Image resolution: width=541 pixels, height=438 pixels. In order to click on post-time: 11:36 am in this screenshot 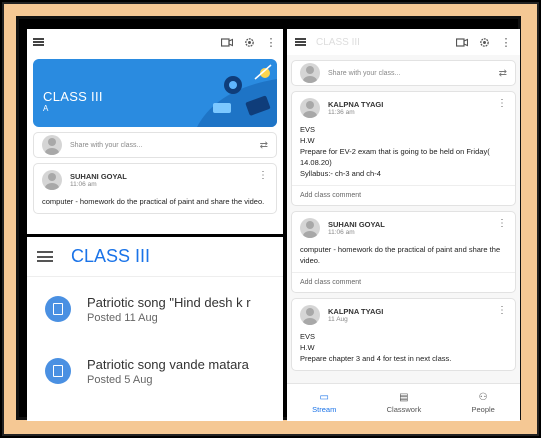, I will do `click(341, 112)`.